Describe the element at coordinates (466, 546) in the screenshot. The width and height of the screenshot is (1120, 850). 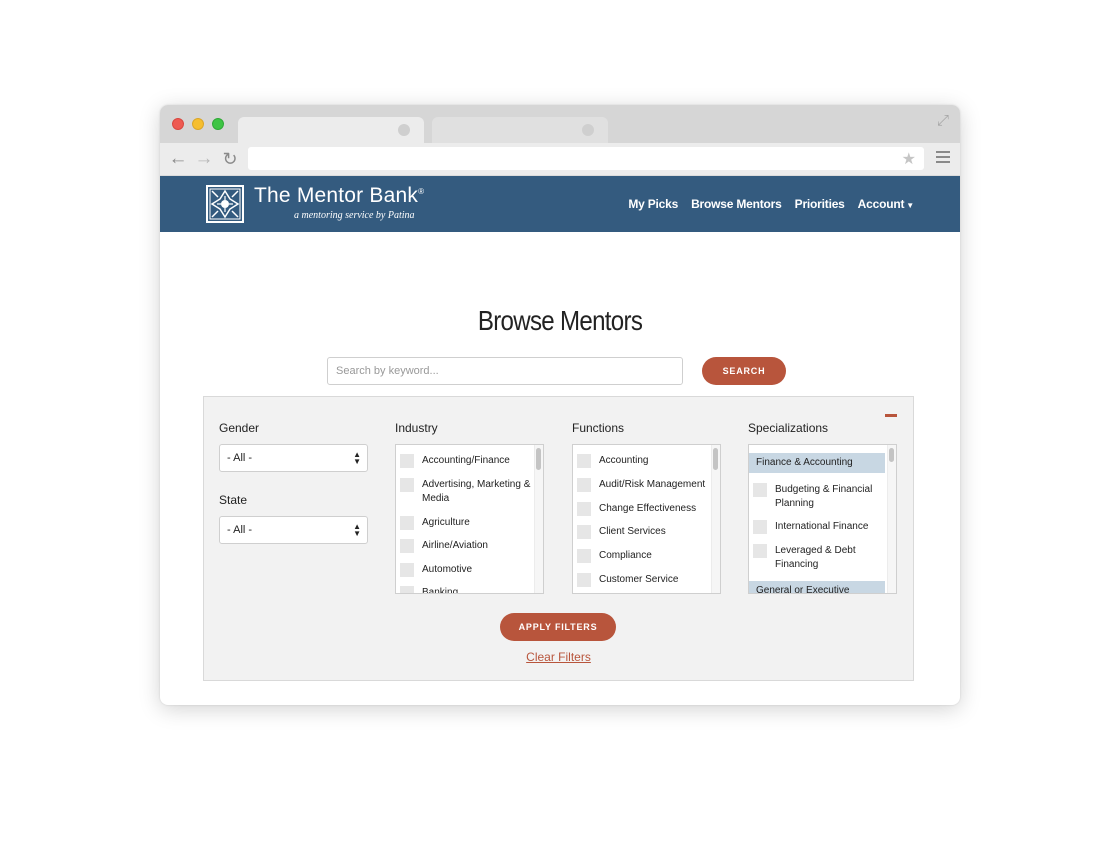
I see `list-item: Airline/Aviation` at that location.